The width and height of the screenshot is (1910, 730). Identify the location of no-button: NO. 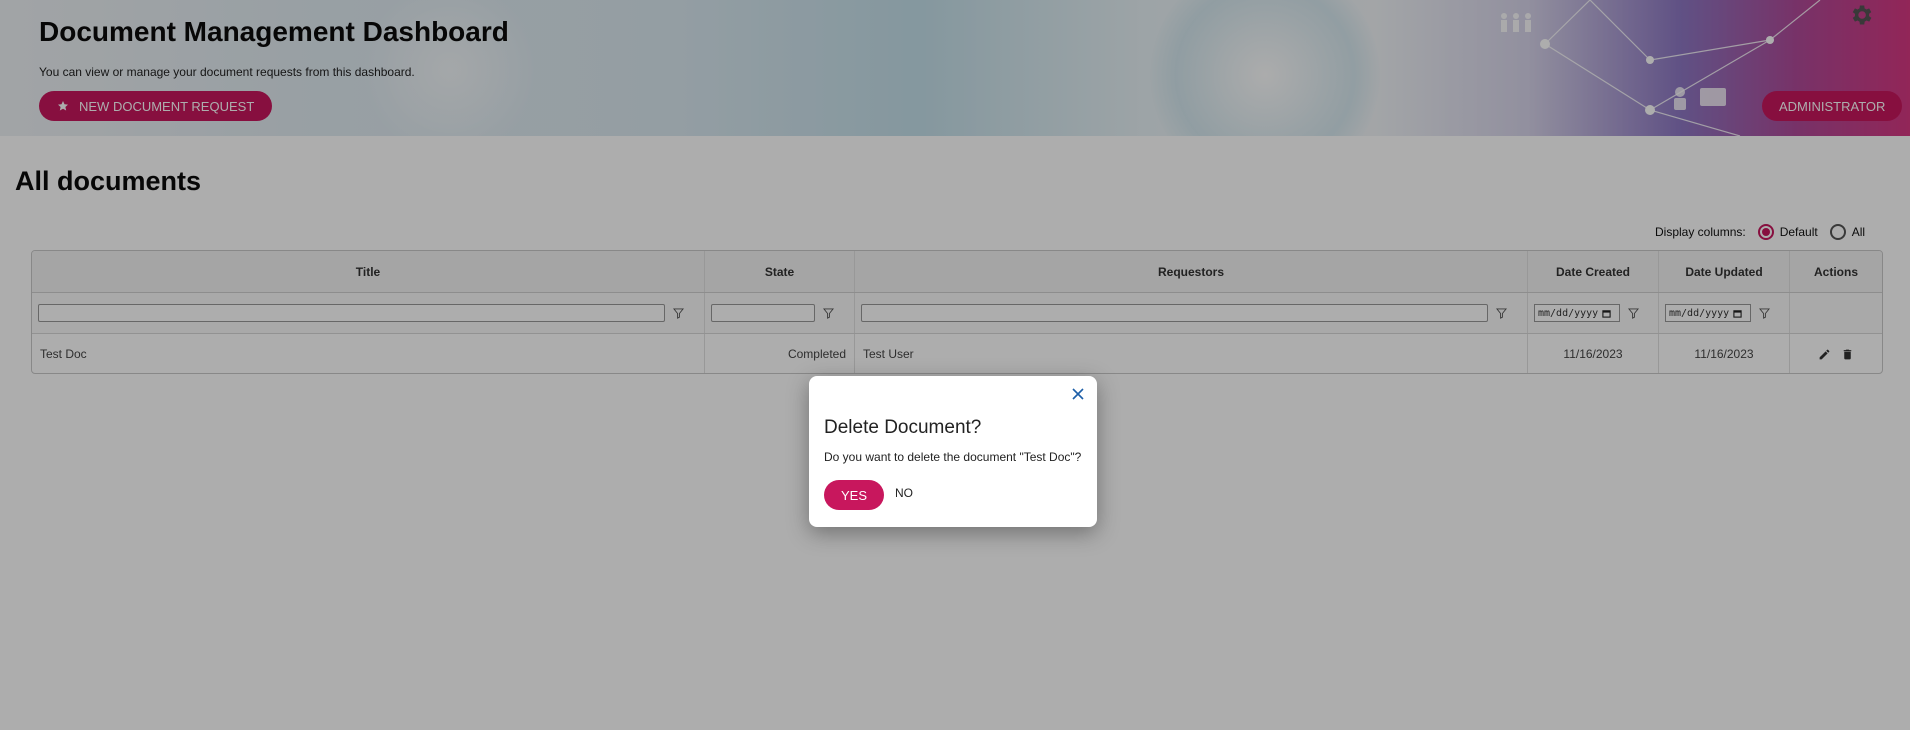
(904, 493).